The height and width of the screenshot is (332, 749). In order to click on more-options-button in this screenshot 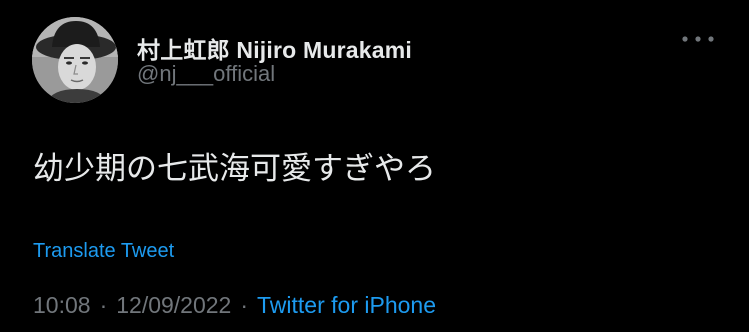, I will do `click(698, 39)`.